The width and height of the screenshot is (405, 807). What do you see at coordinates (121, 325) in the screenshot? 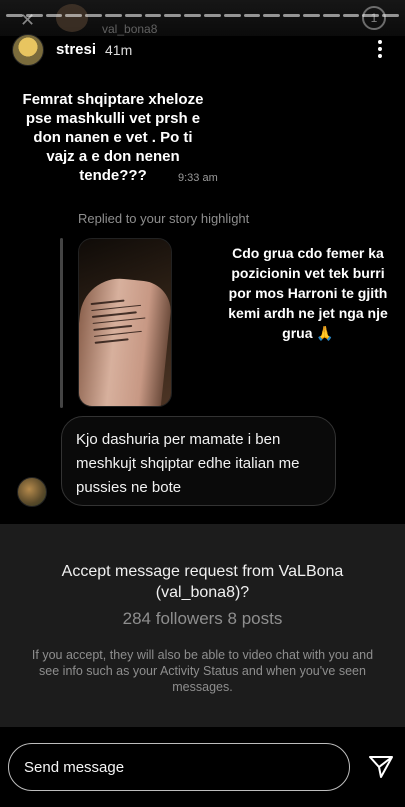
I see `tattoo-script` at bounding box center [121, 325].